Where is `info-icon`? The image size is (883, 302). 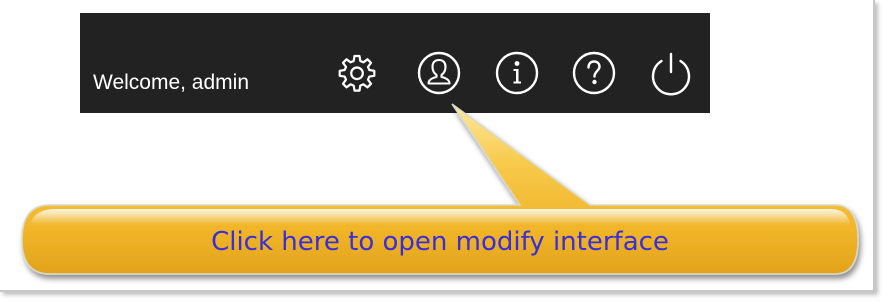
info-icon is located at coordinates (517, 73).